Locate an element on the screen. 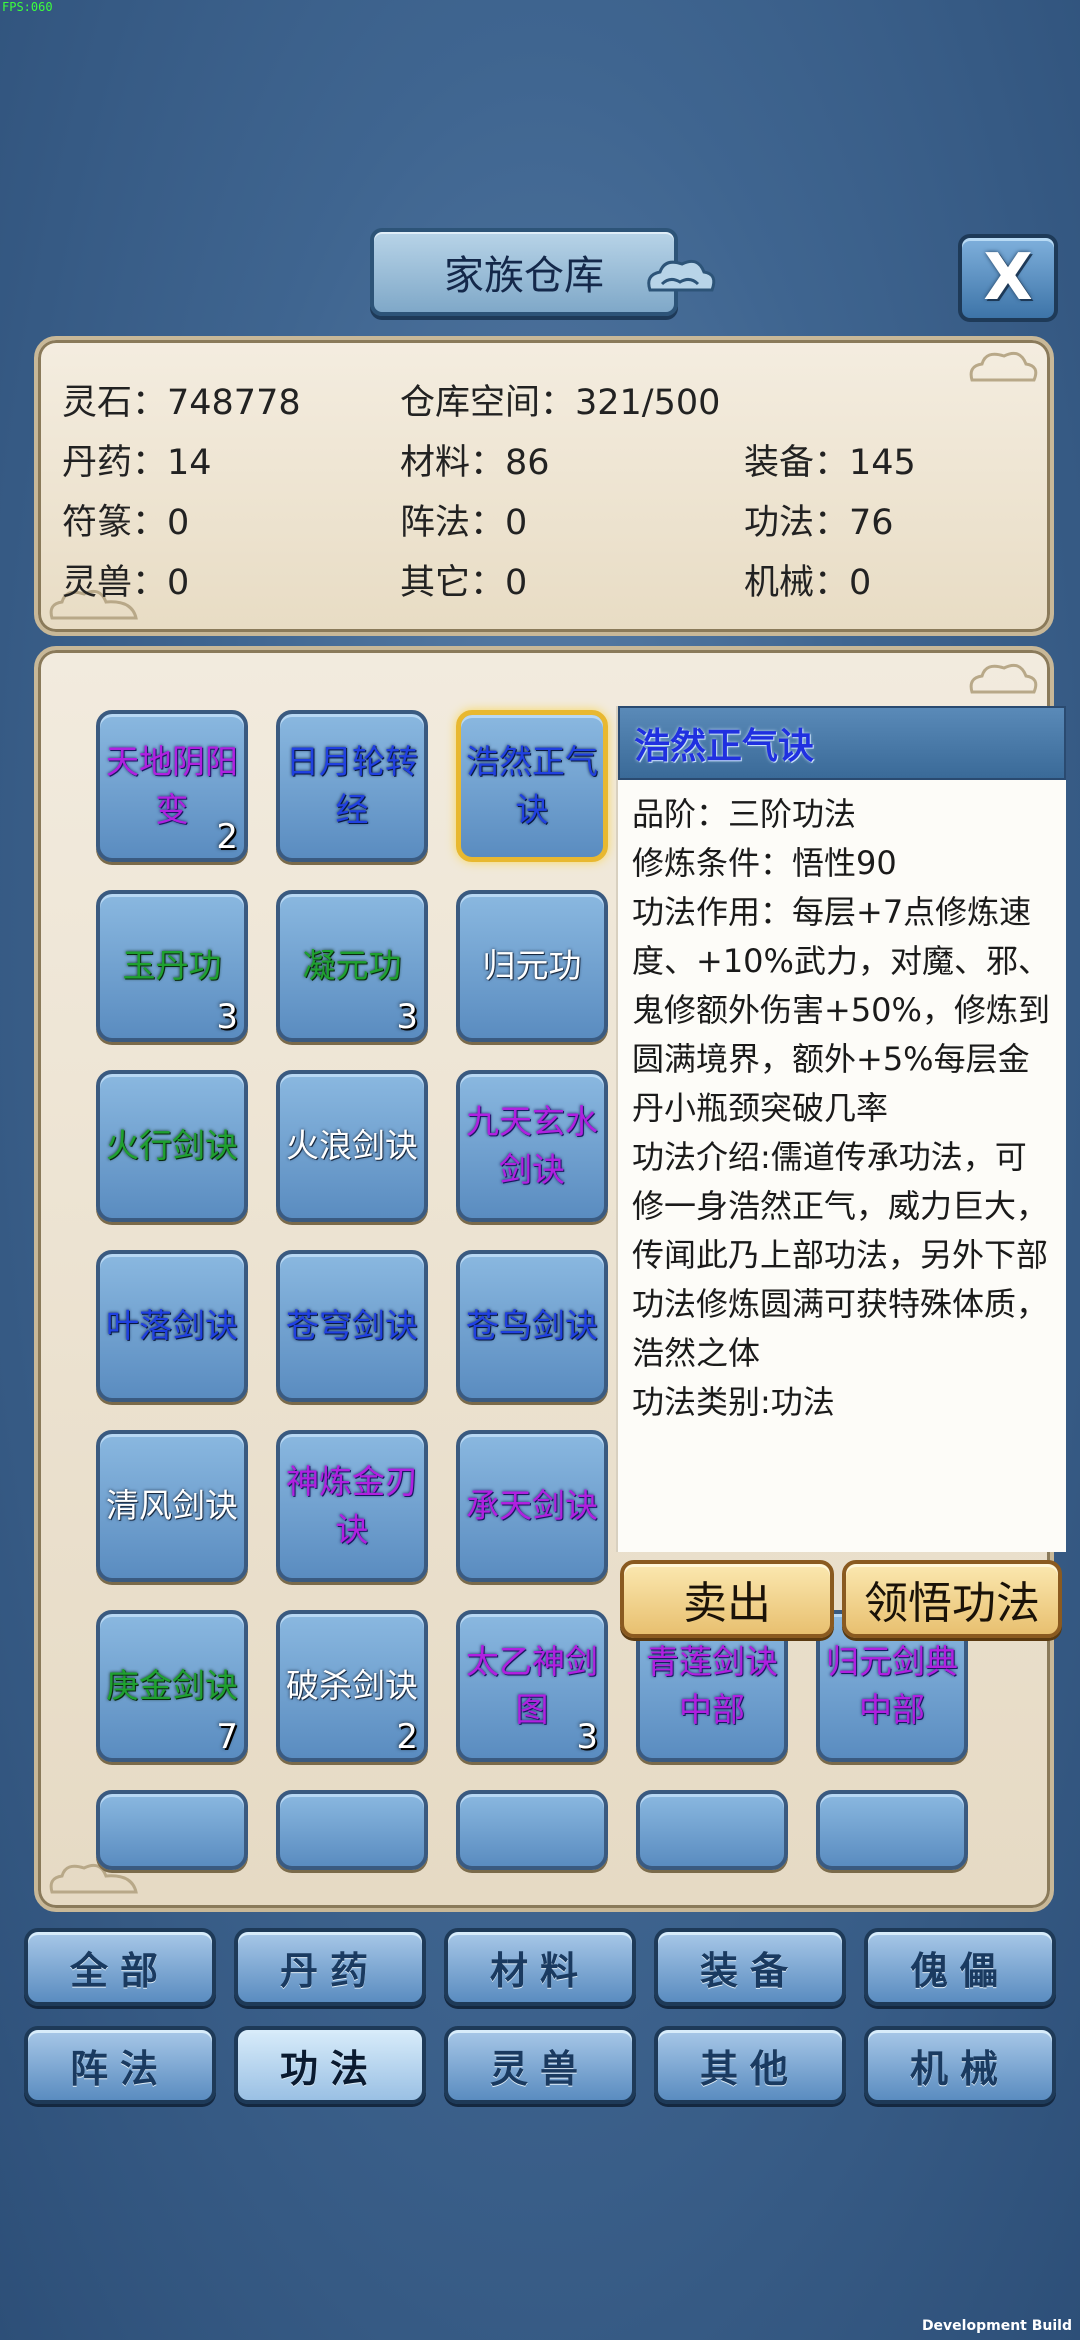 Image resolution: width=1080 pixels, height=2340 pixels. item-name: 日月轮转经 is located at coordinates (352, 785).